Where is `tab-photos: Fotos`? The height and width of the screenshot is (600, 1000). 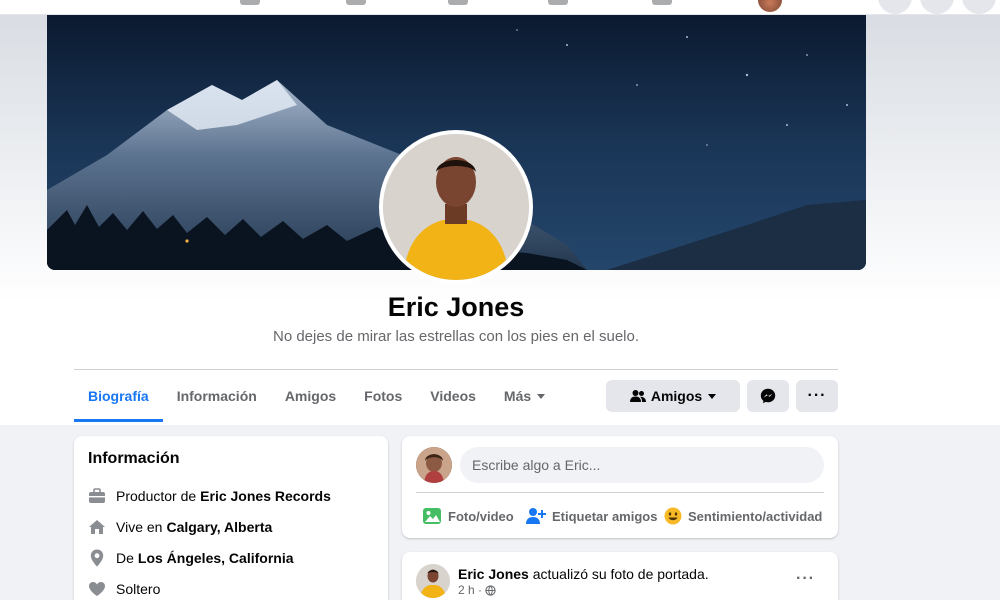 tab-photos: Fotos is located at coordinates (383, 396).